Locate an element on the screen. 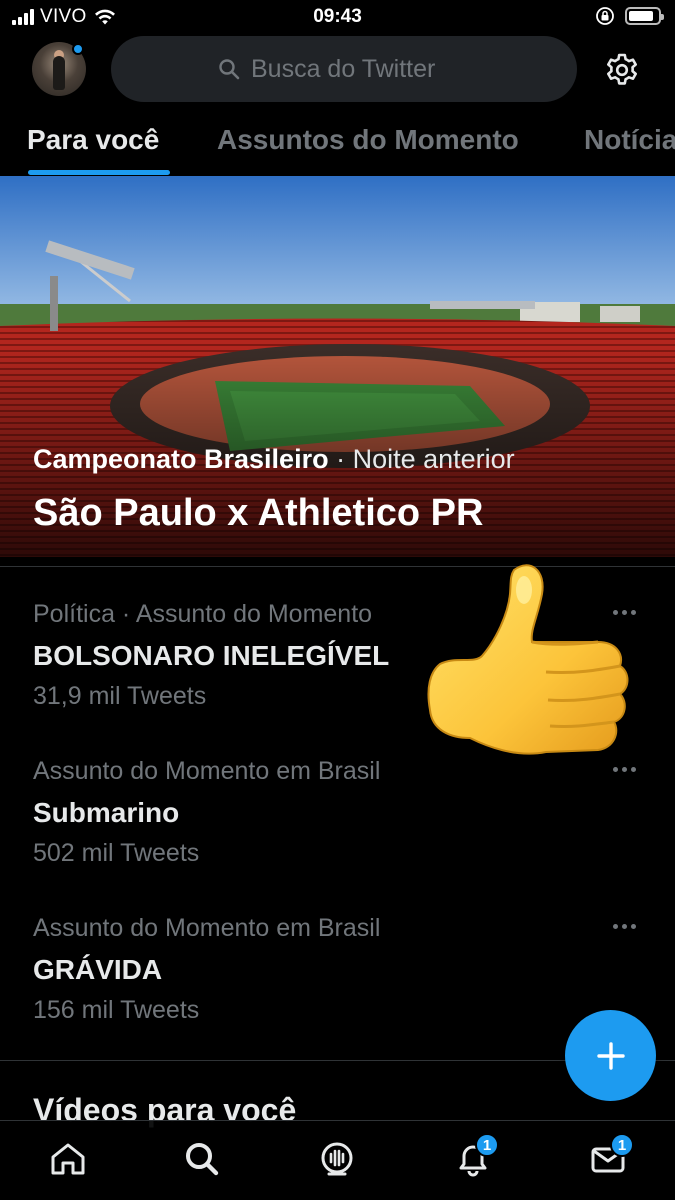  trend-count: 31,9 mil Tweets is located at coordinates (120, 696).